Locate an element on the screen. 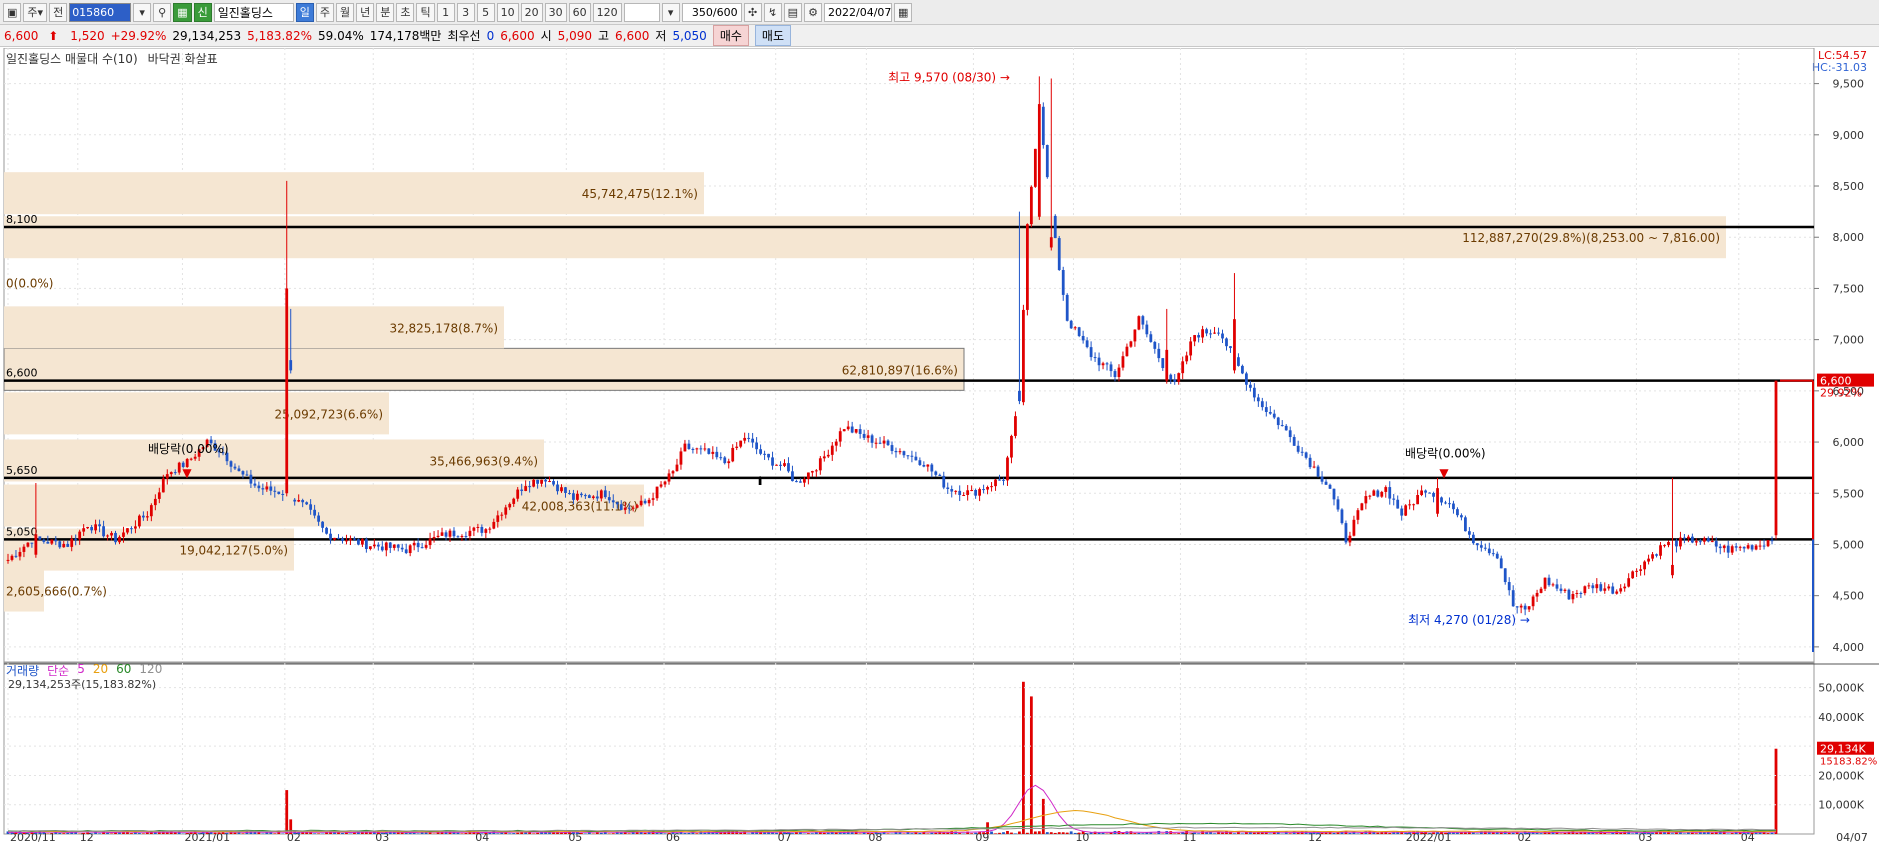 This screenshot has height=854, width=1879. chart-type-icon: ▦ is located at coordinates (182, 12).